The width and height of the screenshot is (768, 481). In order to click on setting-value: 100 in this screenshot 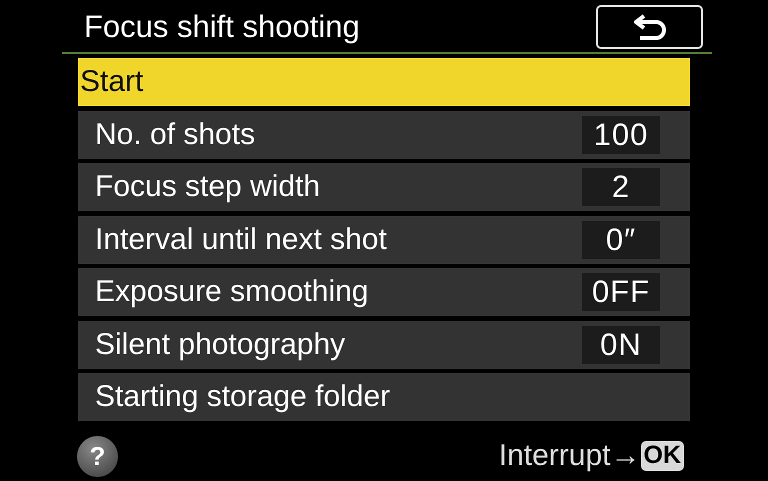, I will do `click(621, 135)`.